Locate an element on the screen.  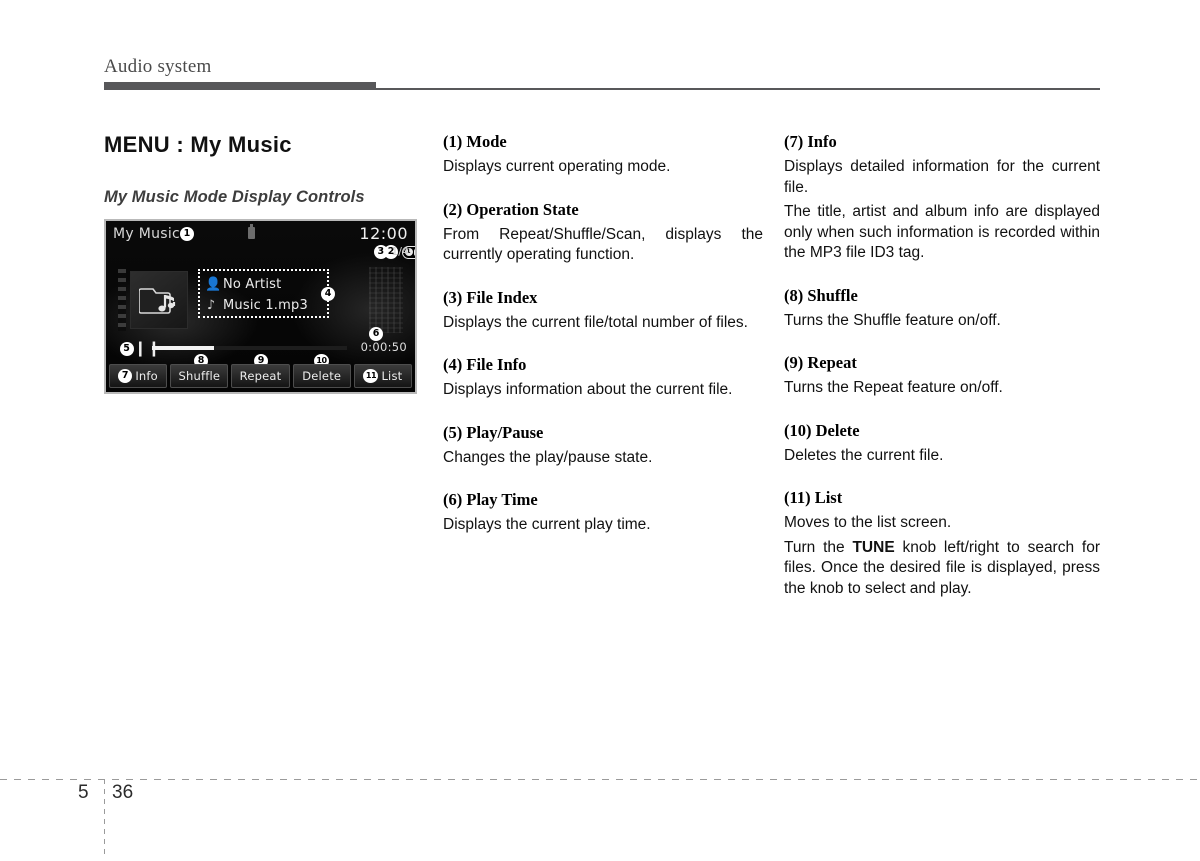
device-file-index: 3 1/4 is located at coordinates (391, 252).